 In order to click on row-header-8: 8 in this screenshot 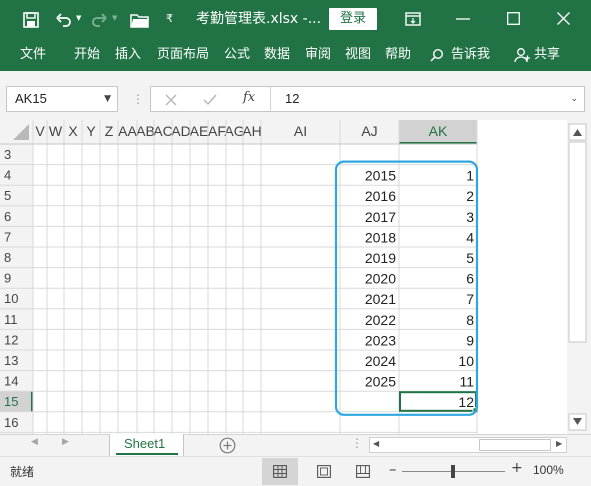, I will do `click(7, 257)`.